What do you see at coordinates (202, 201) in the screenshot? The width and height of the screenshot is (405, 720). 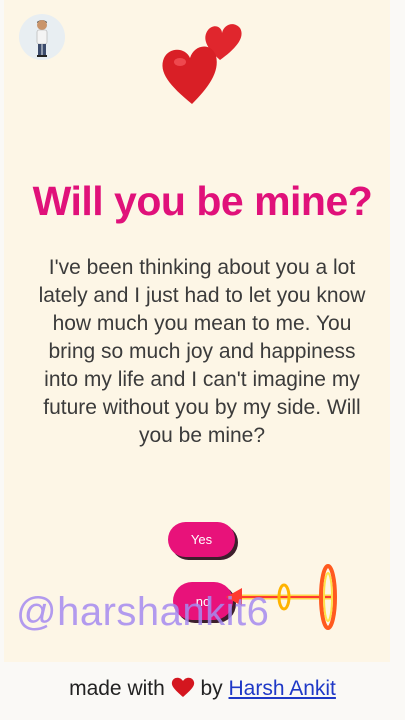 I see `page-title: Will you be mine?` at bounding box center [202, 201].